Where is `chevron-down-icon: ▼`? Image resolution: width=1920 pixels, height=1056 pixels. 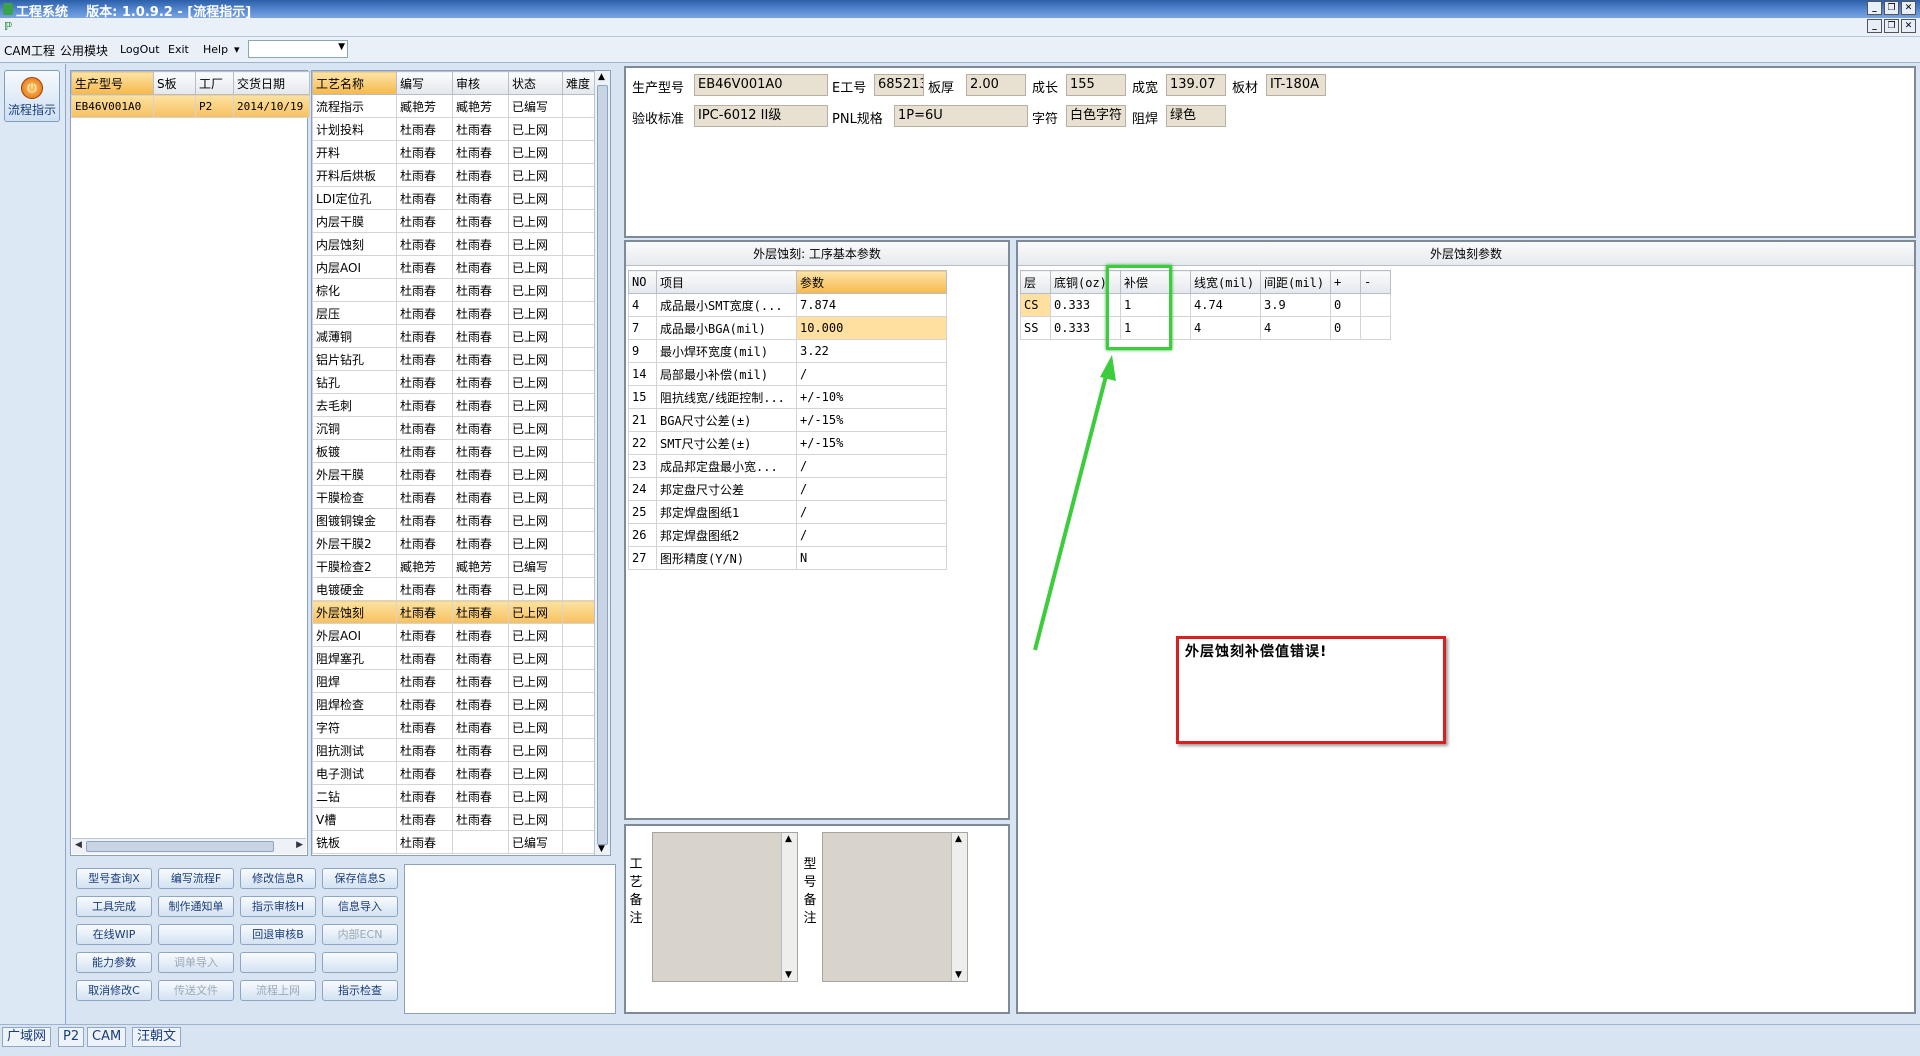 chevron-down-icon: ▼ is located at coordinates (341, 47).